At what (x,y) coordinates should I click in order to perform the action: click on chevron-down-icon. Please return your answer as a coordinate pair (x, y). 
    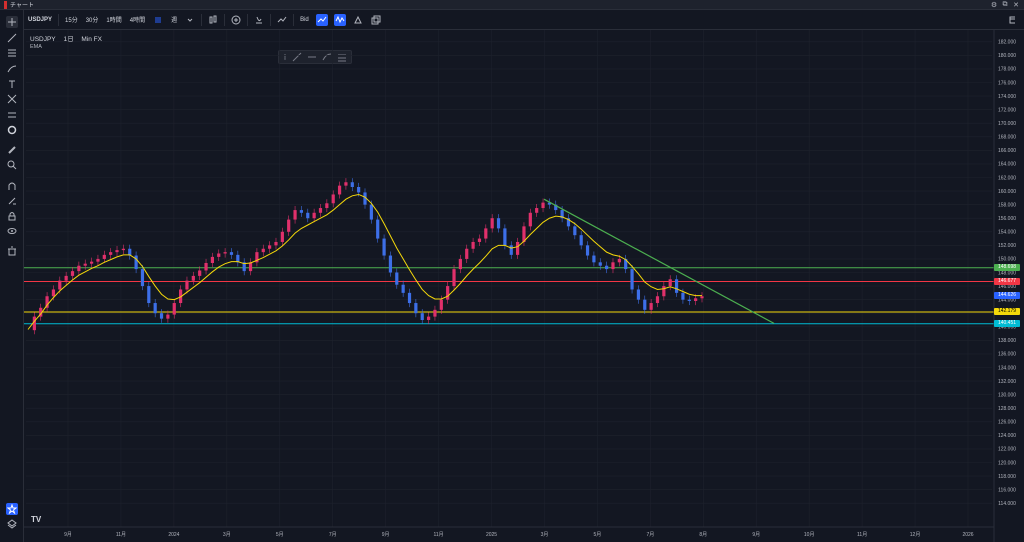
    Looking at the image, I should click on (190, 20).